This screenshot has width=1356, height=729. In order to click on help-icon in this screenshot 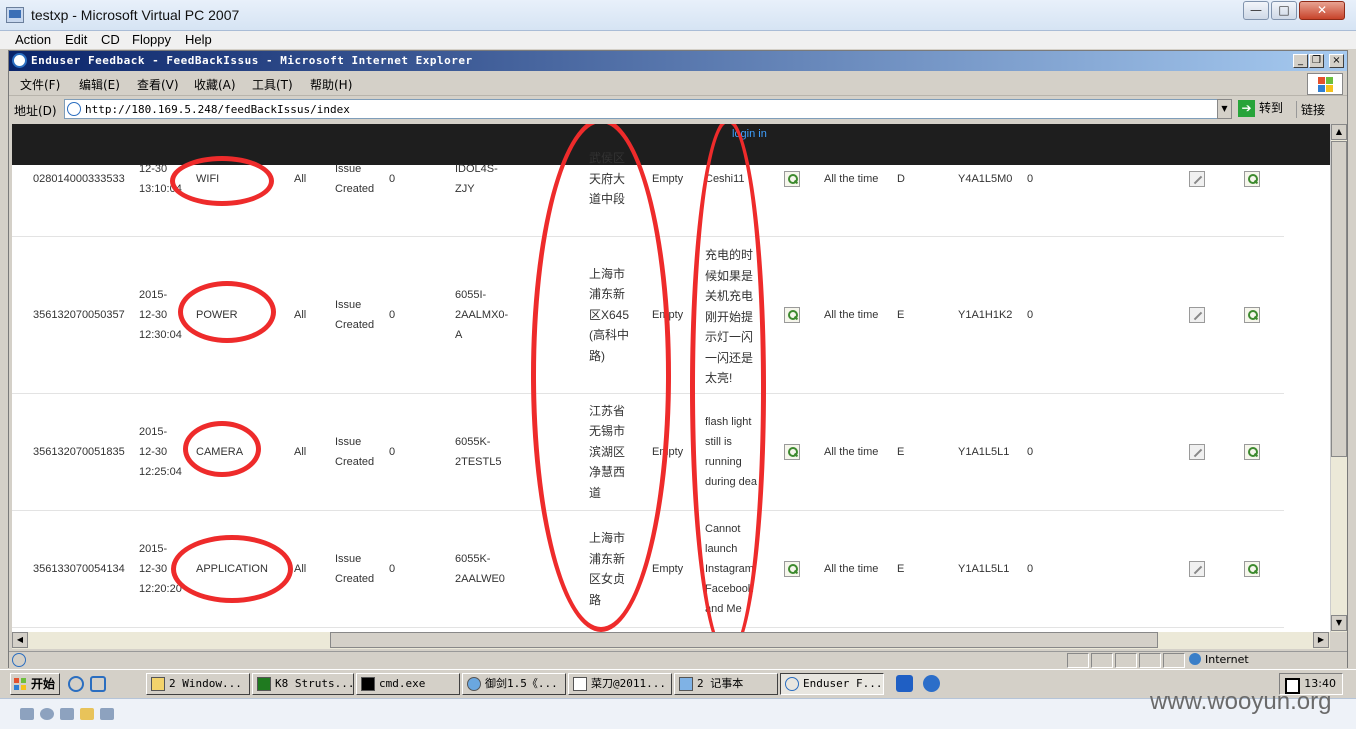, I will do `click(931, 683)`.